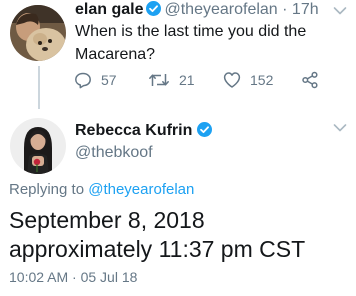 Image resolution: width=356 pixels, height=296 pixels. I want to click on reply-button: 57, so click(95, 80).